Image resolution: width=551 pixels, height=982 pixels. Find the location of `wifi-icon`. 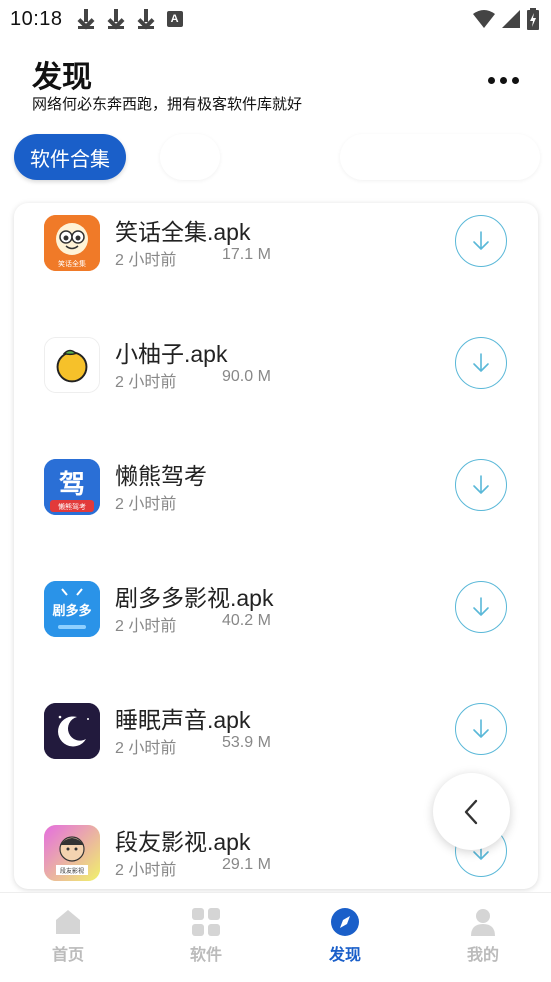

wifi-icon is located at coordinates (484, 19).